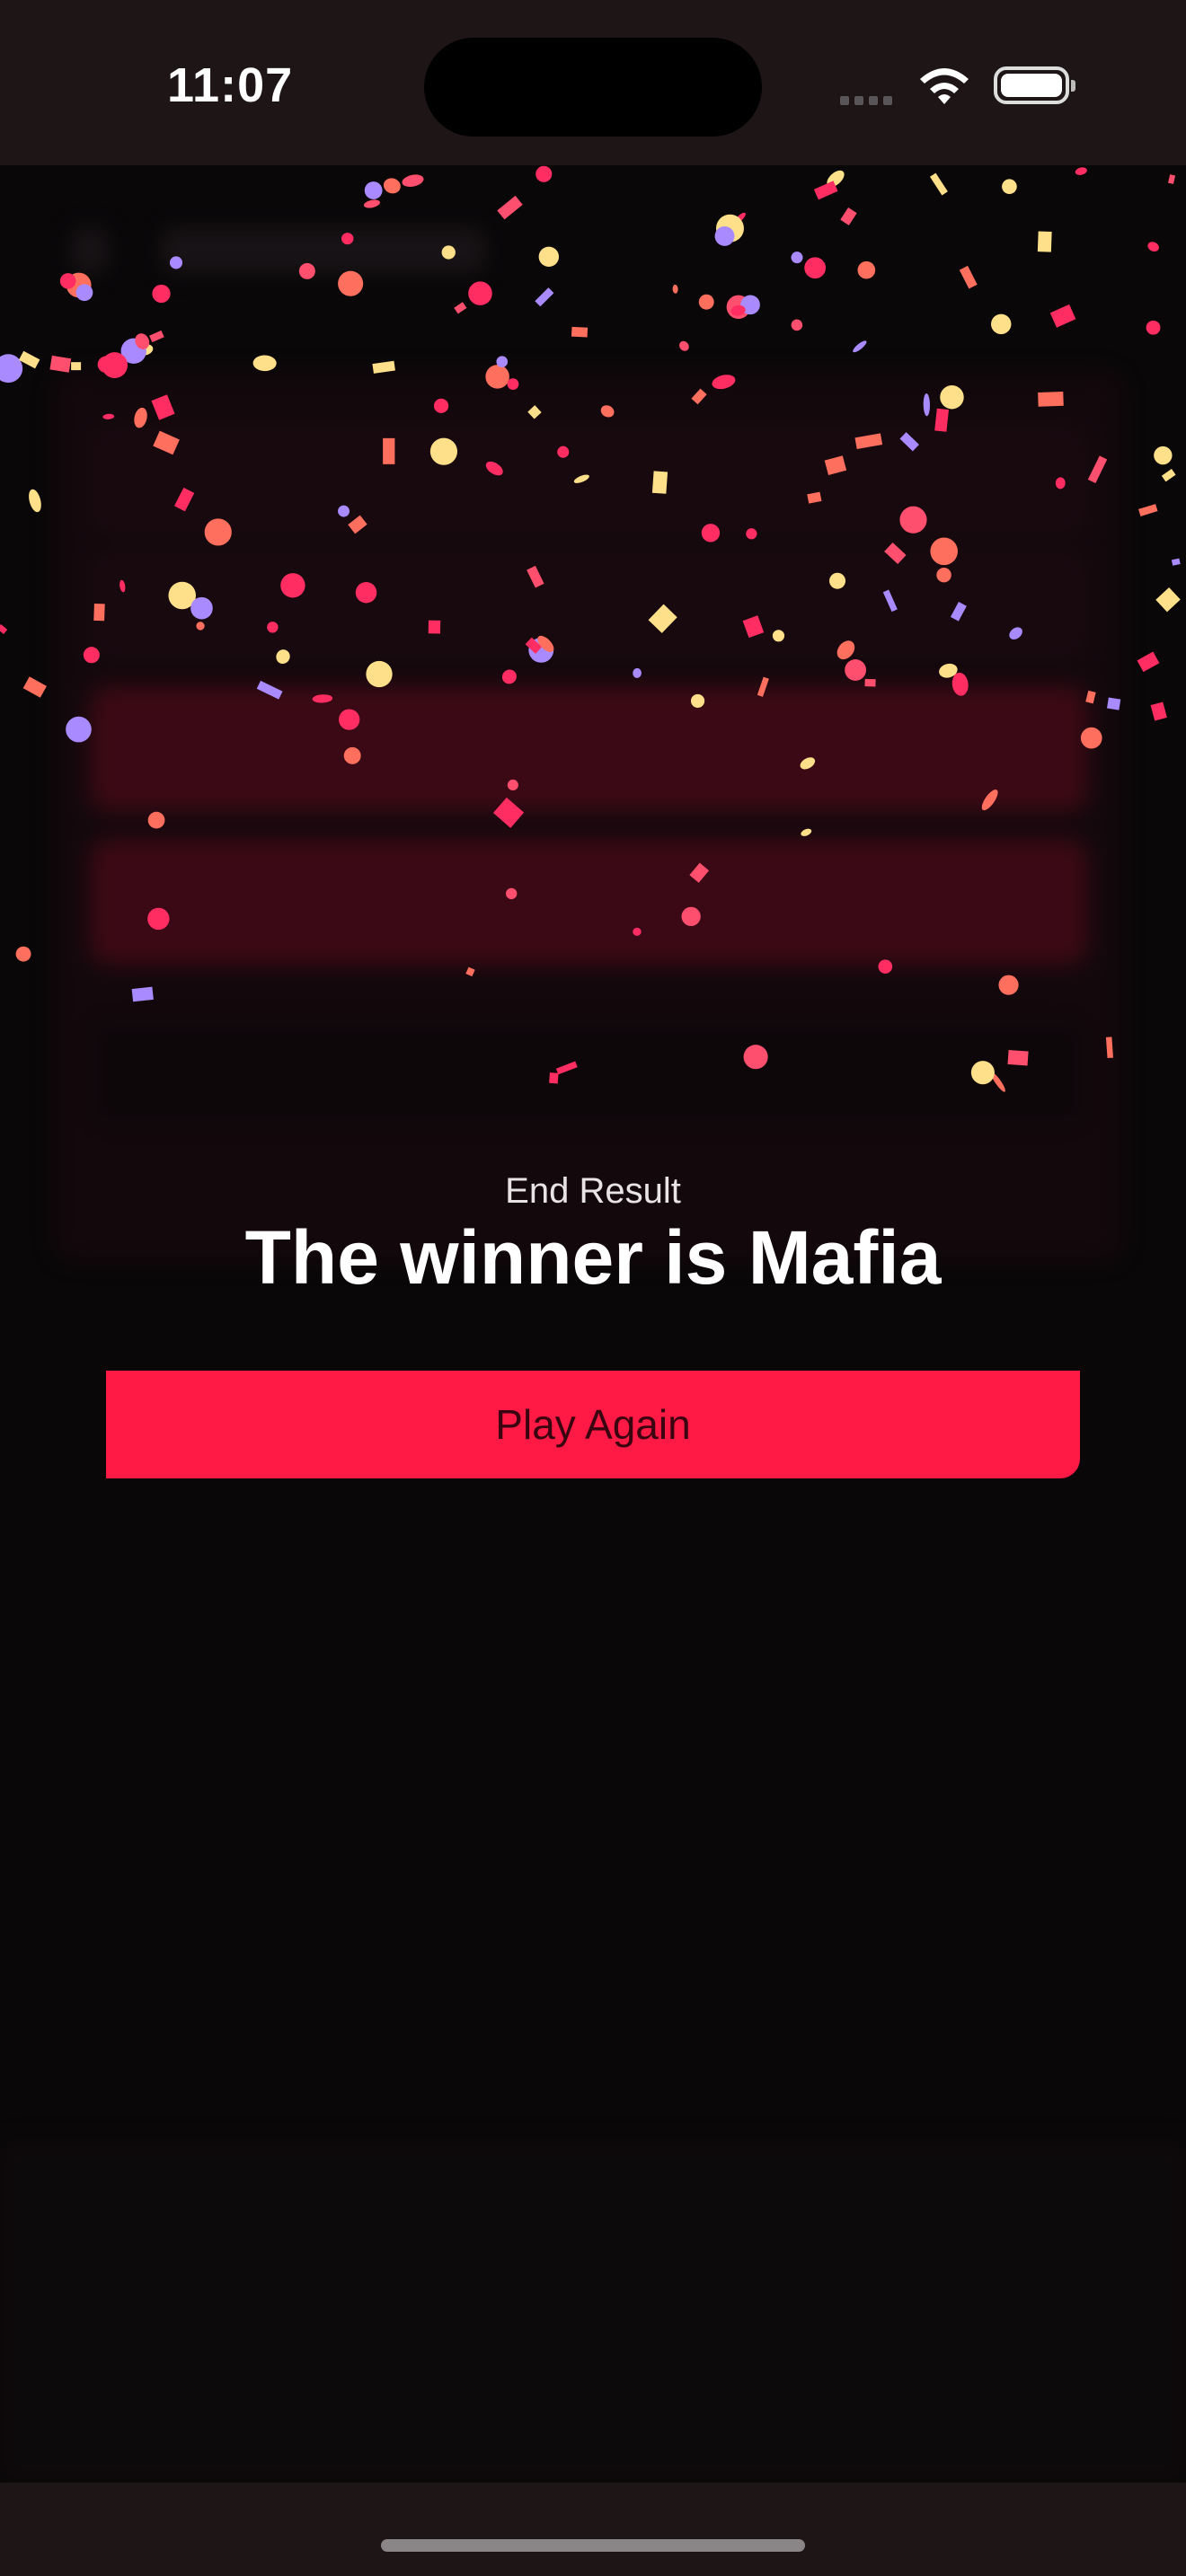 The width and height of the screenshot is (1186, 2576). I want to click on home-indicator, so click(593, 2545).